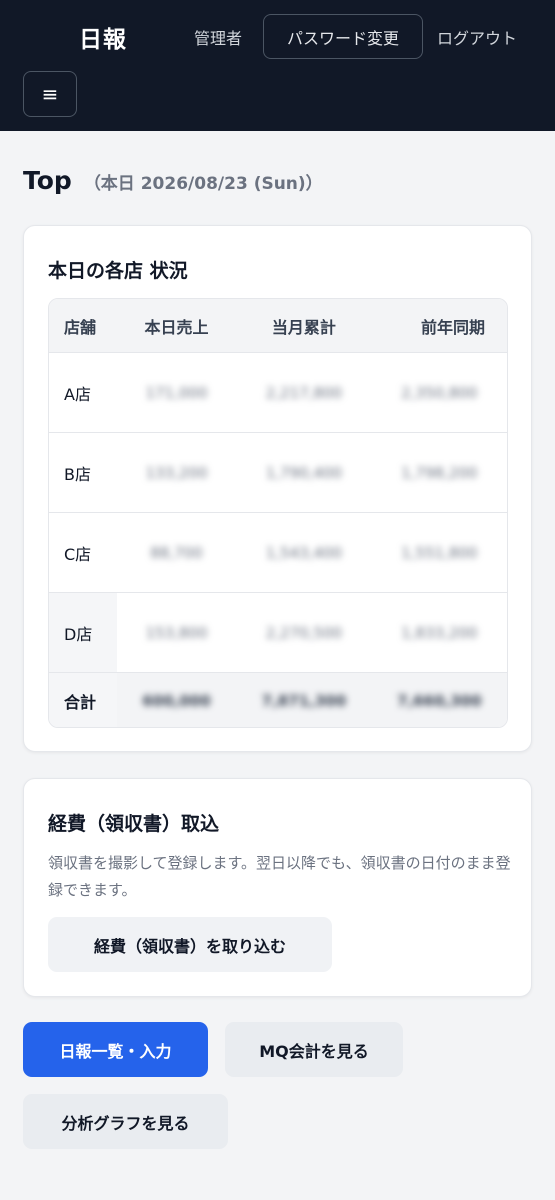 Image resolution: width=555 pixels, height=1200 pixels. I want to click on menu-button: ≡, so click(50, 94).